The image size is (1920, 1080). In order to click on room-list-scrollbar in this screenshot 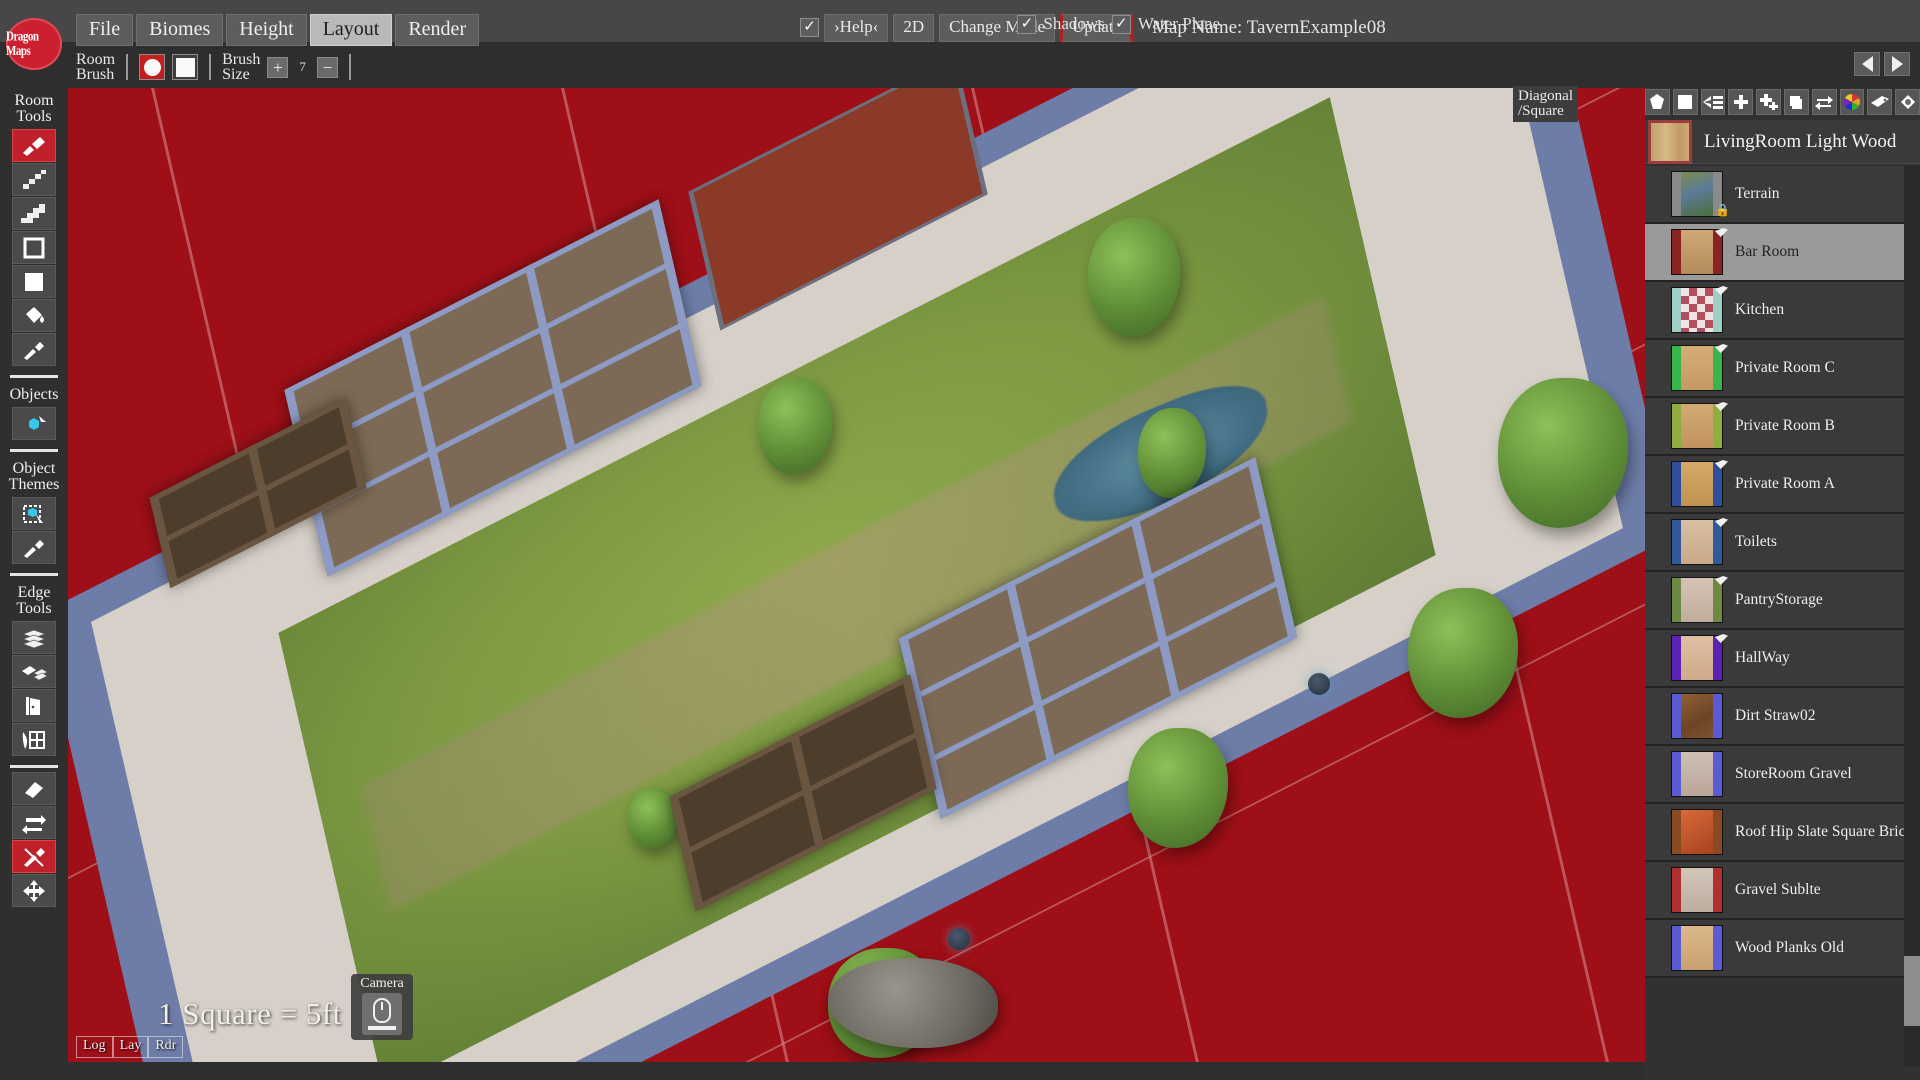, I will do `click(1912, 616)`.